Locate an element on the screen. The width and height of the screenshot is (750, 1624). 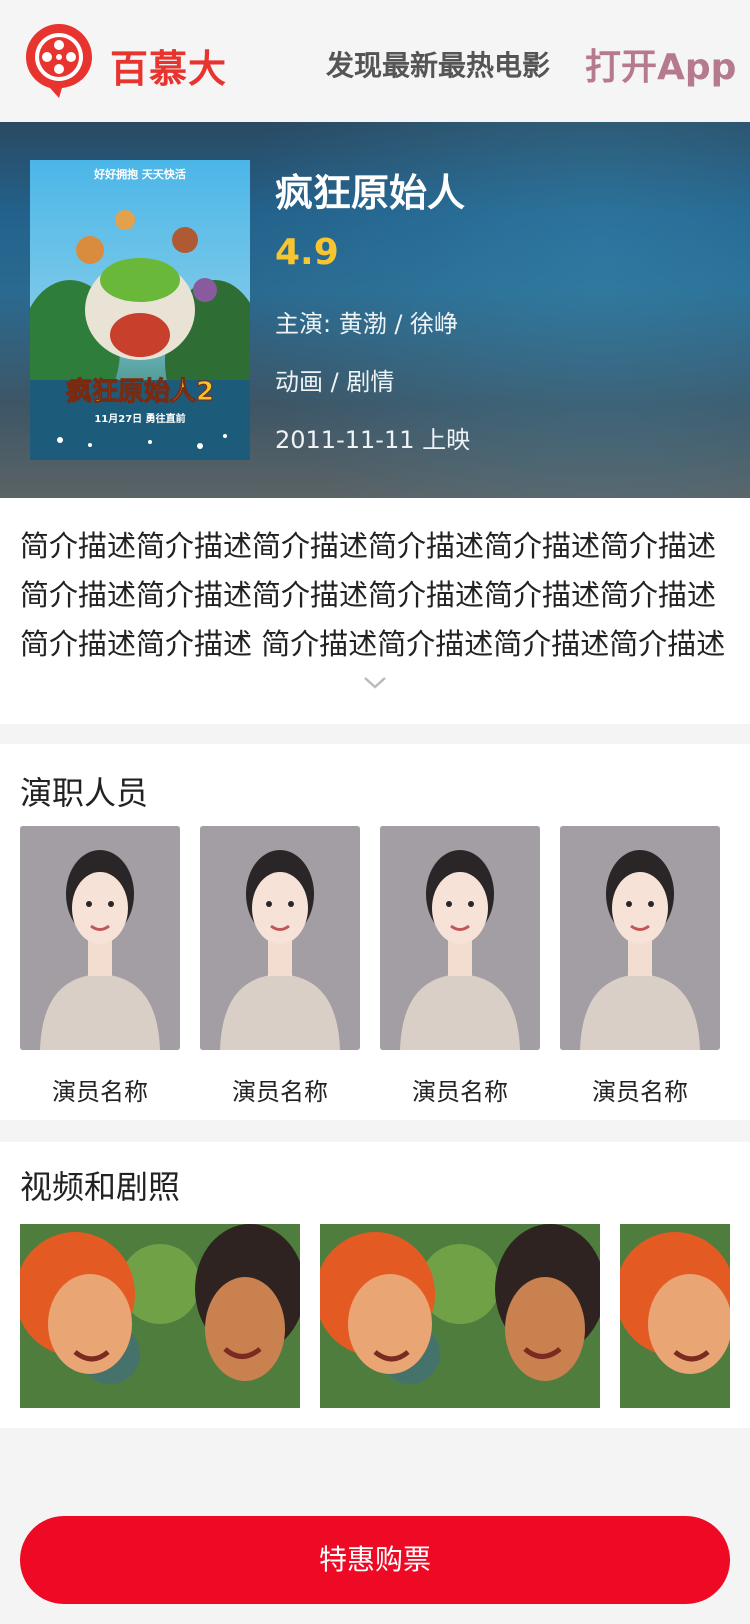
media-section-title: 视频和剧照 is located at coordinates (100, 1187).